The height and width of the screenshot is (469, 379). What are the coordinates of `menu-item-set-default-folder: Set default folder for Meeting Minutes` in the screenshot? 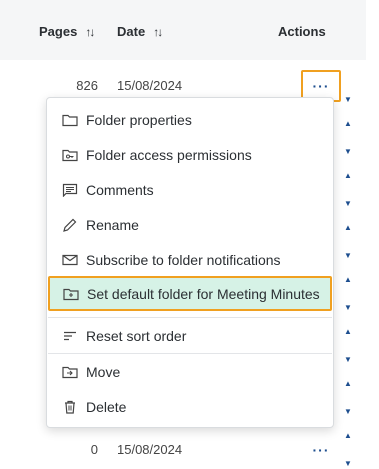 It's located at (190, 293).